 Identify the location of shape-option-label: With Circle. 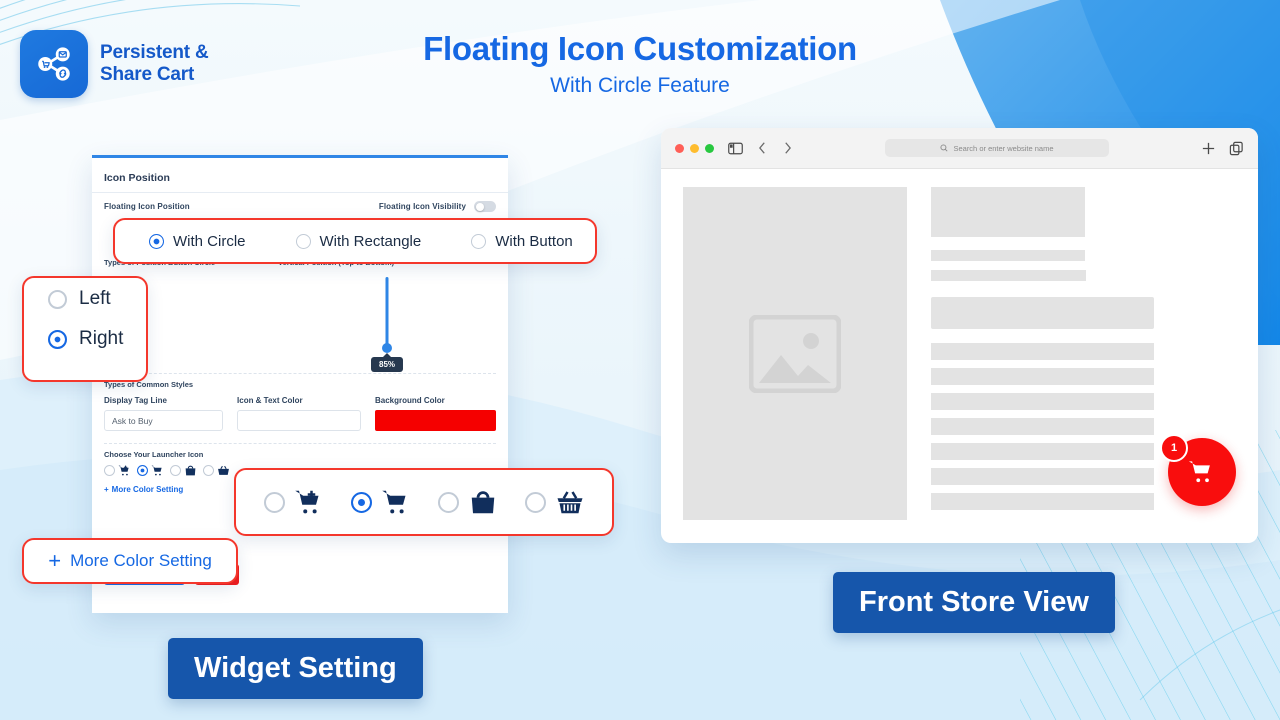
(209, 241).